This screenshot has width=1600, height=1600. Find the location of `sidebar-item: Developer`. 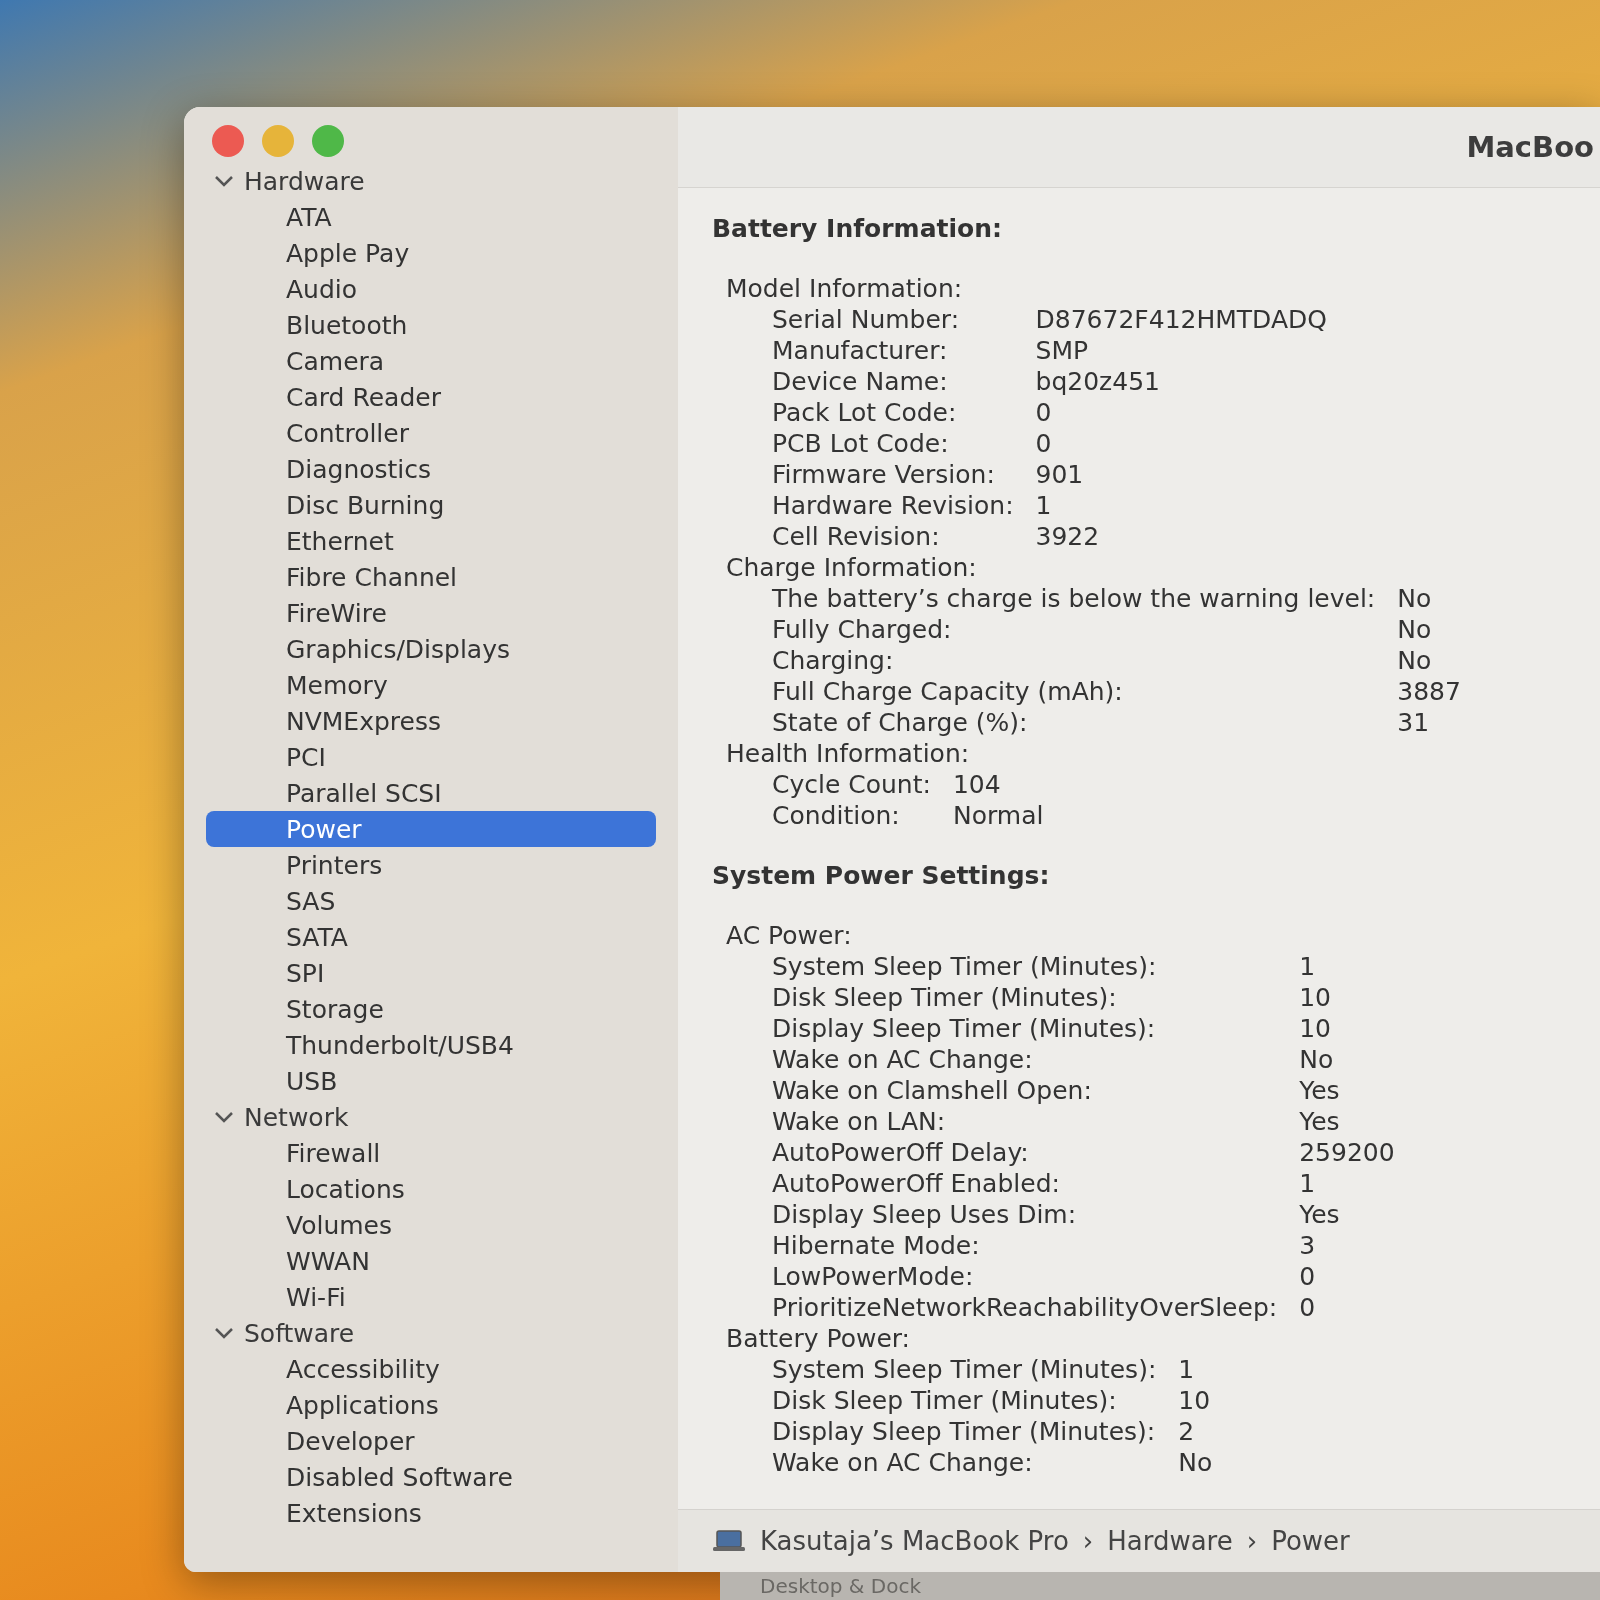

sidebar-item: Developer is located at coordinates (431, 1441).